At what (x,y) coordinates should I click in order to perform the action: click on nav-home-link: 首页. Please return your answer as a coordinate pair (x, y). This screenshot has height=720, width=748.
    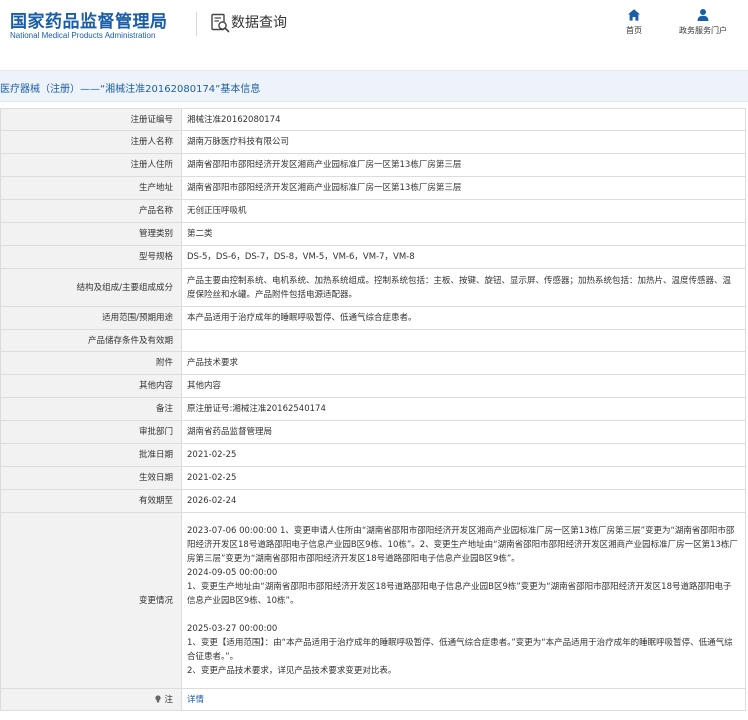
    Looking at the image, I should click on (634, 25).